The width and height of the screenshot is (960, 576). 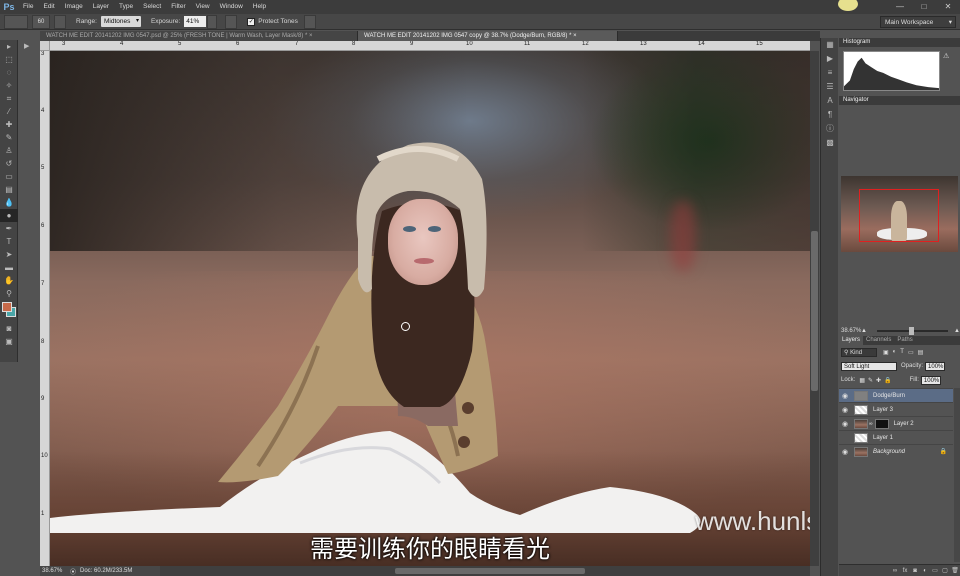 What do you see at coordinates (195, 21) in the screenshot?
I see `exposure-input: 41%` at bounding box center [195, 21].